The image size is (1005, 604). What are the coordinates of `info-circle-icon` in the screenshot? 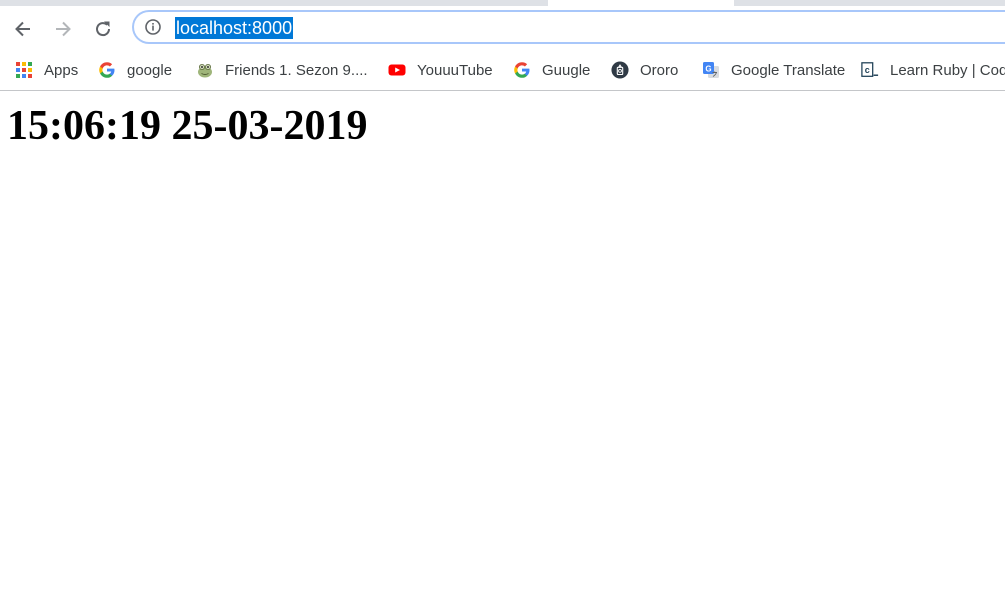 It's located at (153, 27).